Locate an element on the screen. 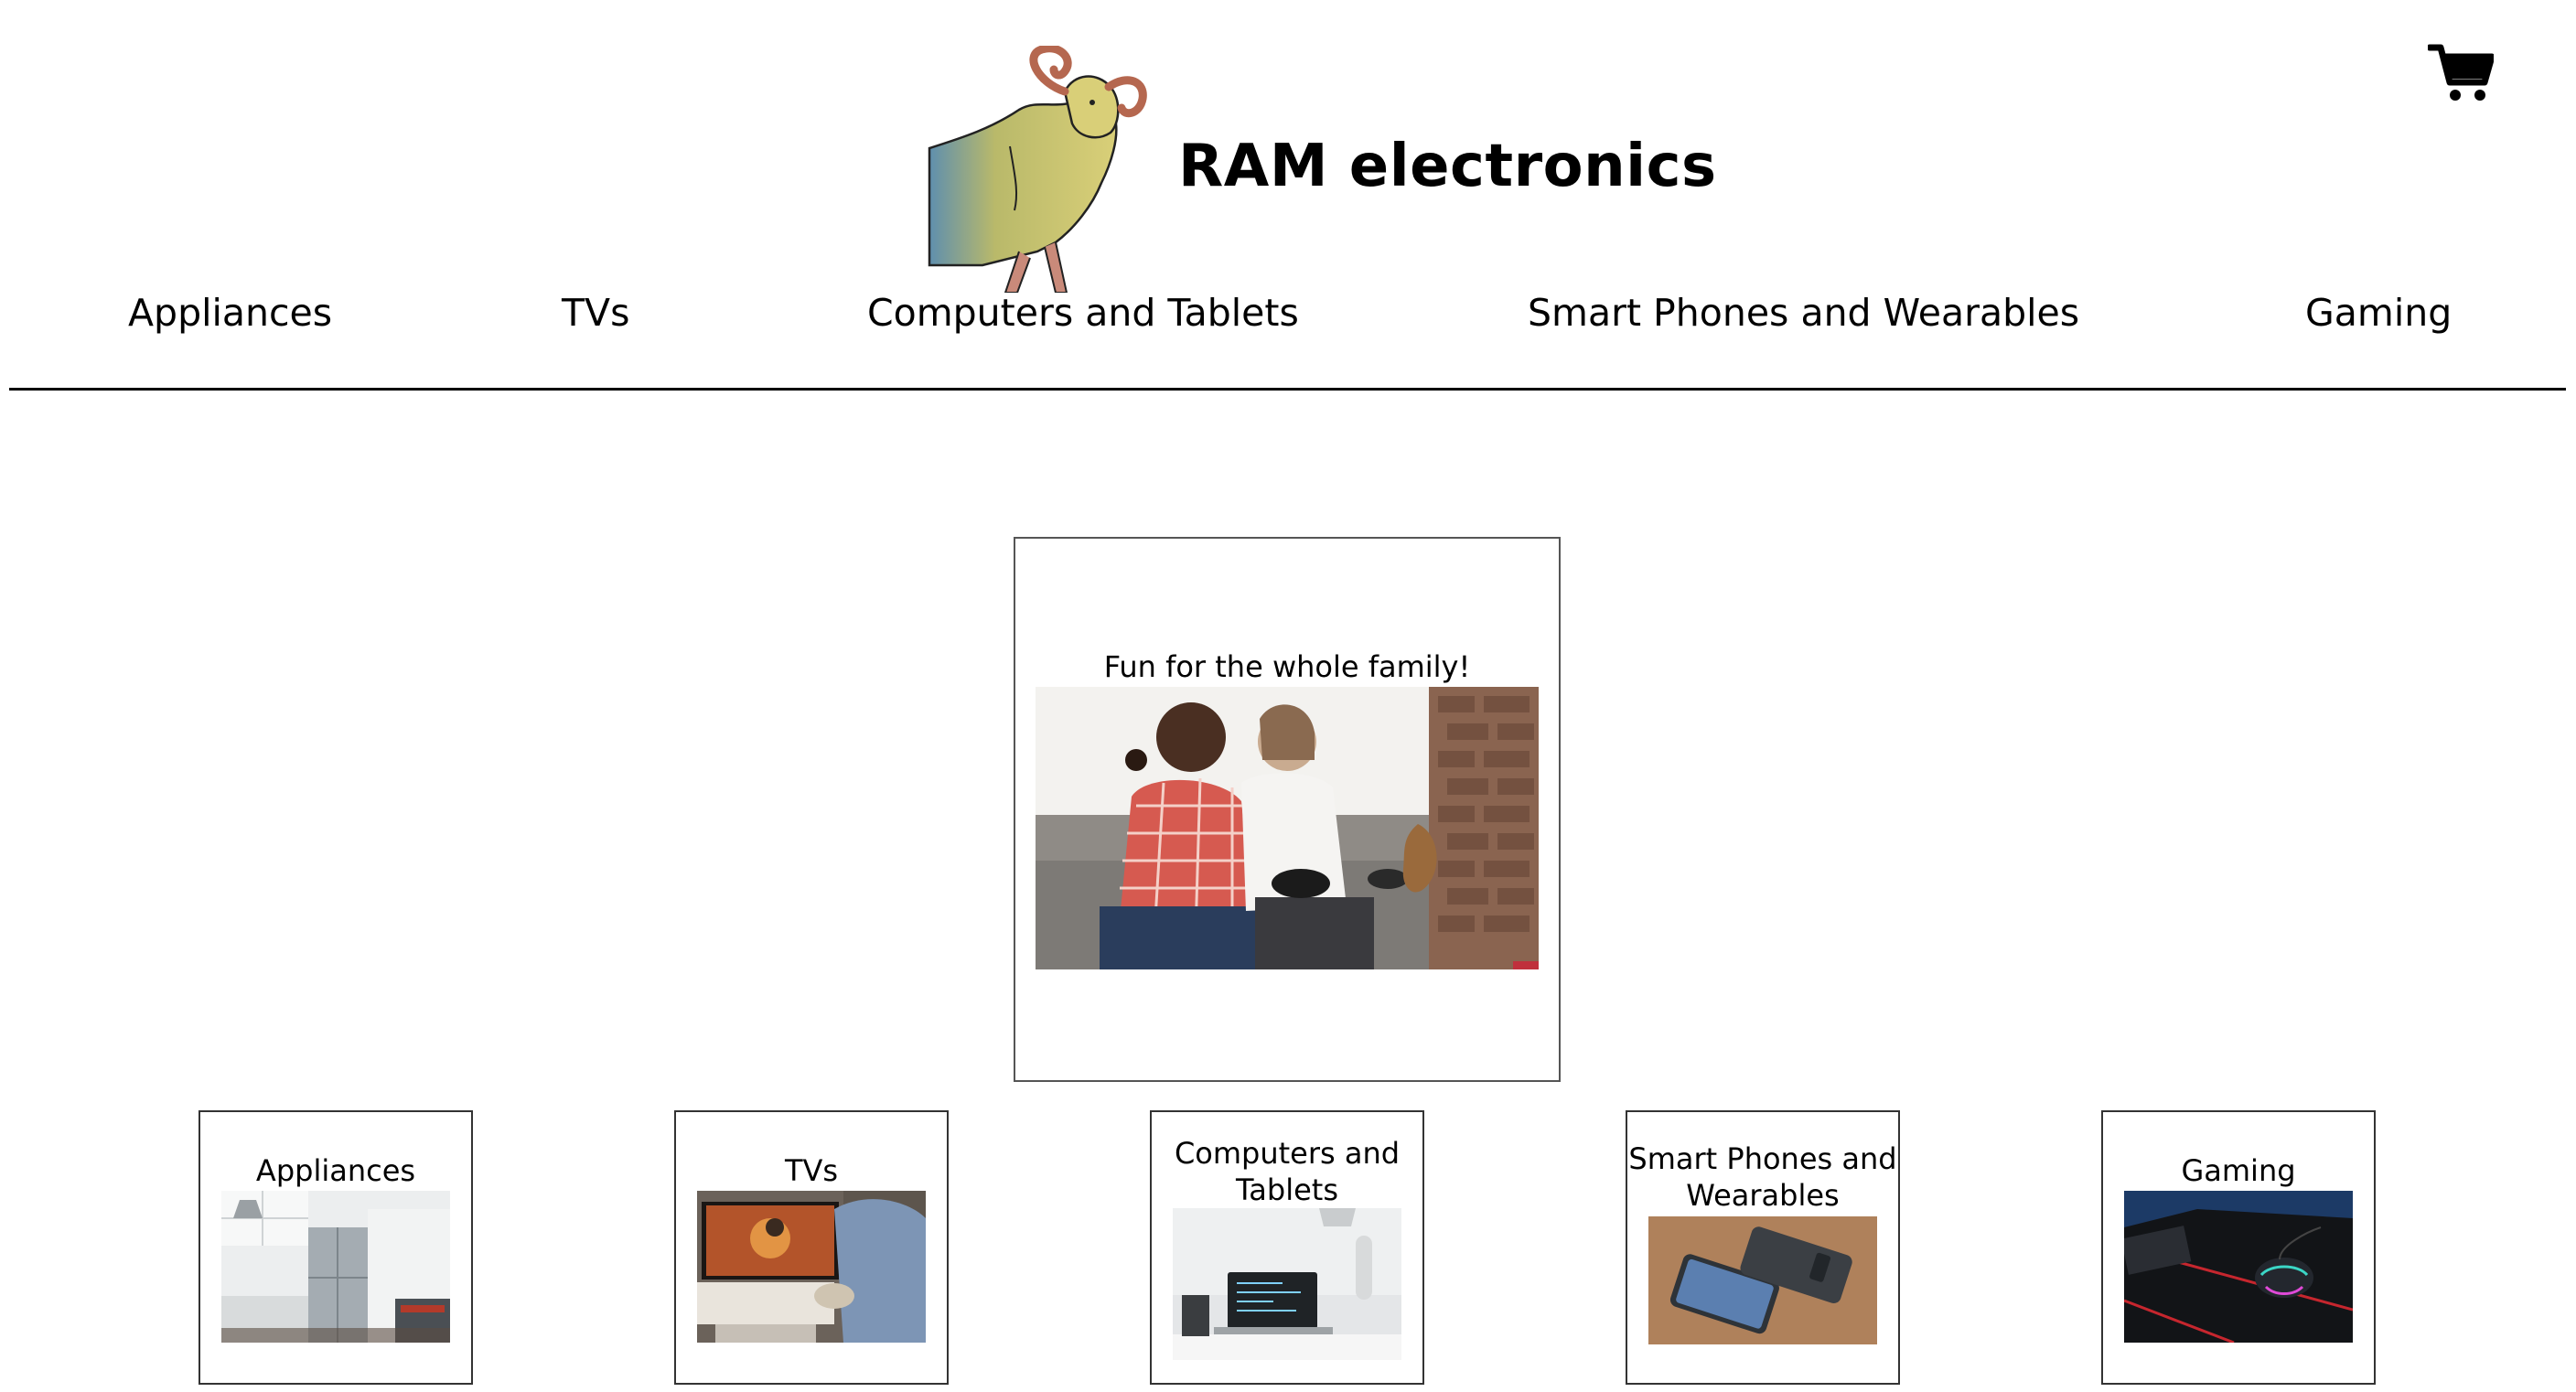 This screenshot has width=2576, height=1392. gaming-photo is located at coordinates (2239, 1267).